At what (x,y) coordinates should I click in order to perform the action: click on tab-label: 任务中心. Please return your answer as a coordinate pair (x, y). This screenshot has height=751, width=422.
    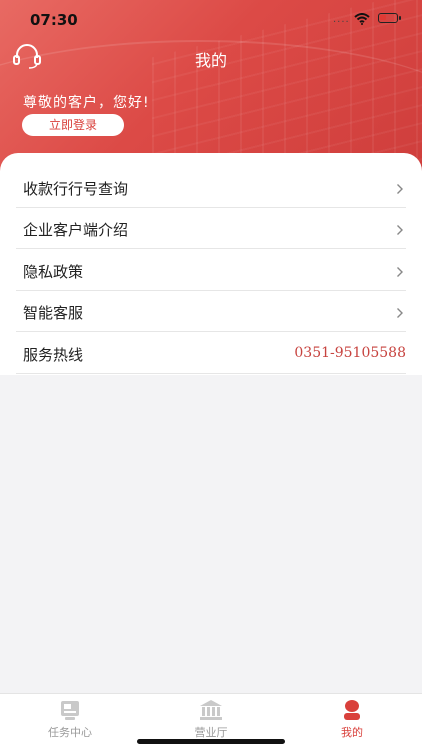
    Looking at the image, I should click on (70, 732).